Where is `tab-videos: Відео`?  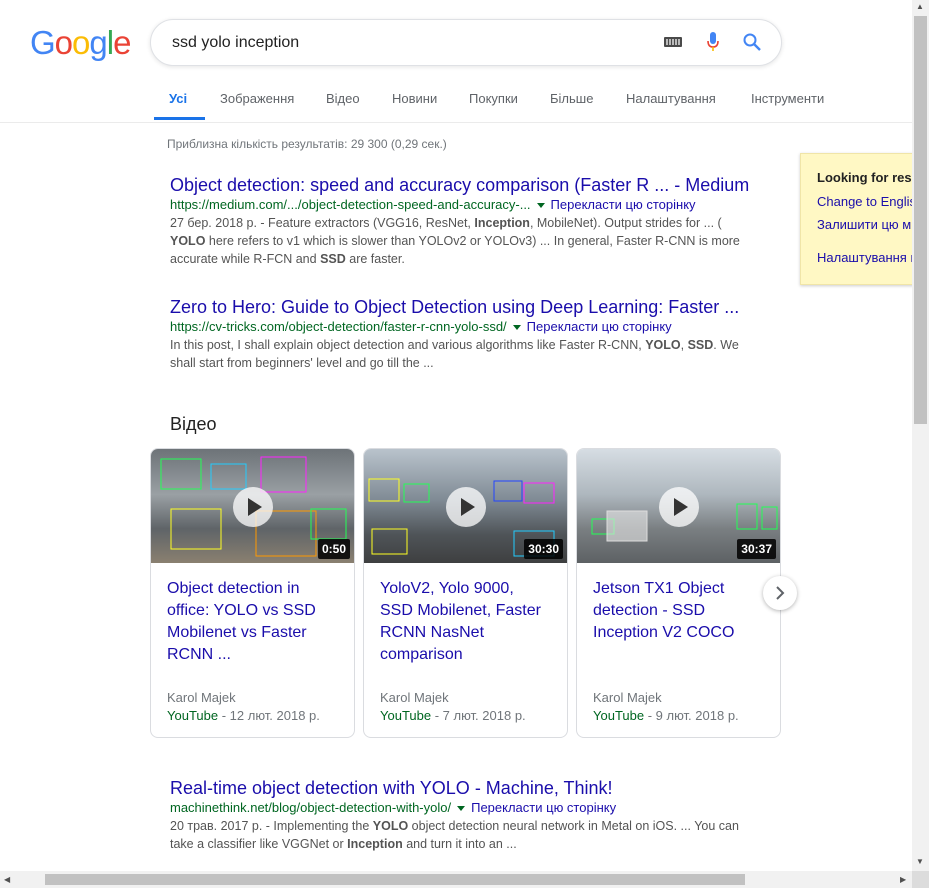 tab-videos: Відео is located at coordinates (343, 98).